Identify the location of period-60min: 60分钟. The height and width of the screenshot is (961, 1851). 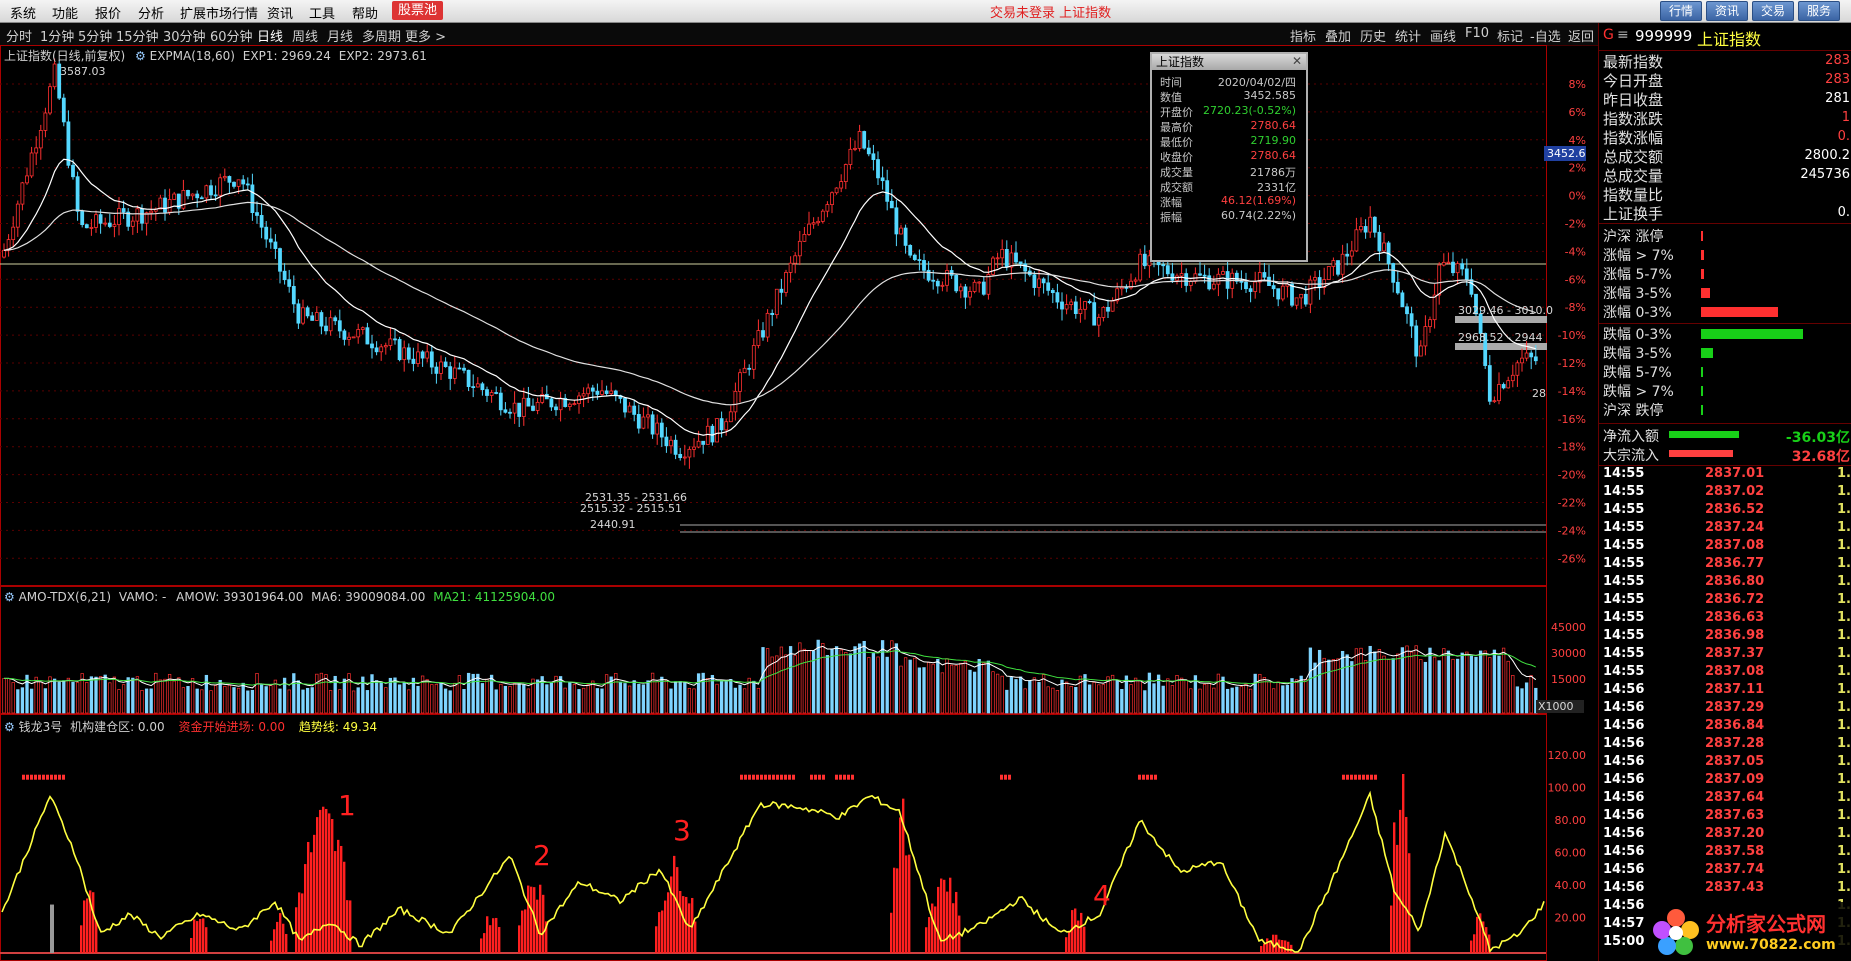
(231, 35).